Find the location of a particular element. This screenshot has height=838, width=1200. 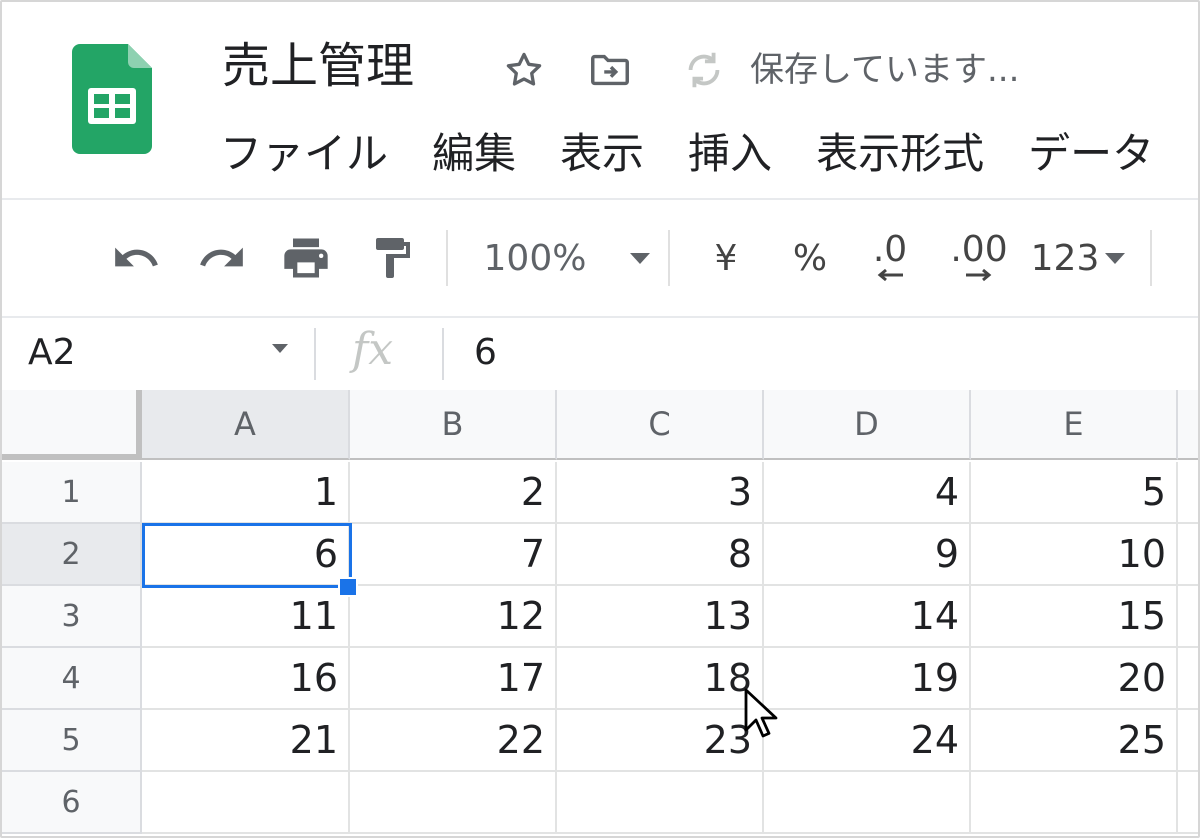

row-header-2: 2 is located at coordinates (72, 555).